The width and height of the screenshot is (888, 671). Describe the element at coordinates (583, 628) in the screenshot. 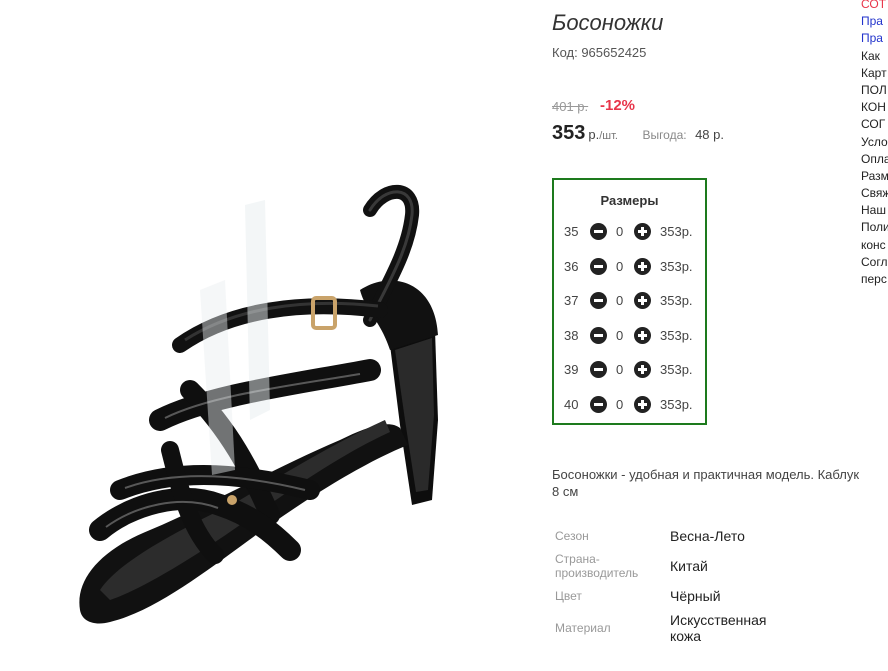

I see `attr-label-material: Материал` at that location.